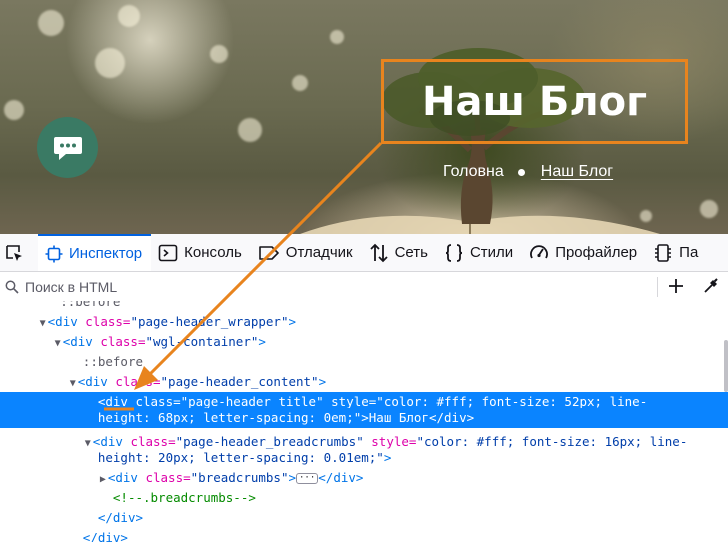 This screenshot has width=728, height=542. What do you see at coordinates (14, 252) in the screenshot?
I see `element-picker-icon` at bounding box center [14, 252].